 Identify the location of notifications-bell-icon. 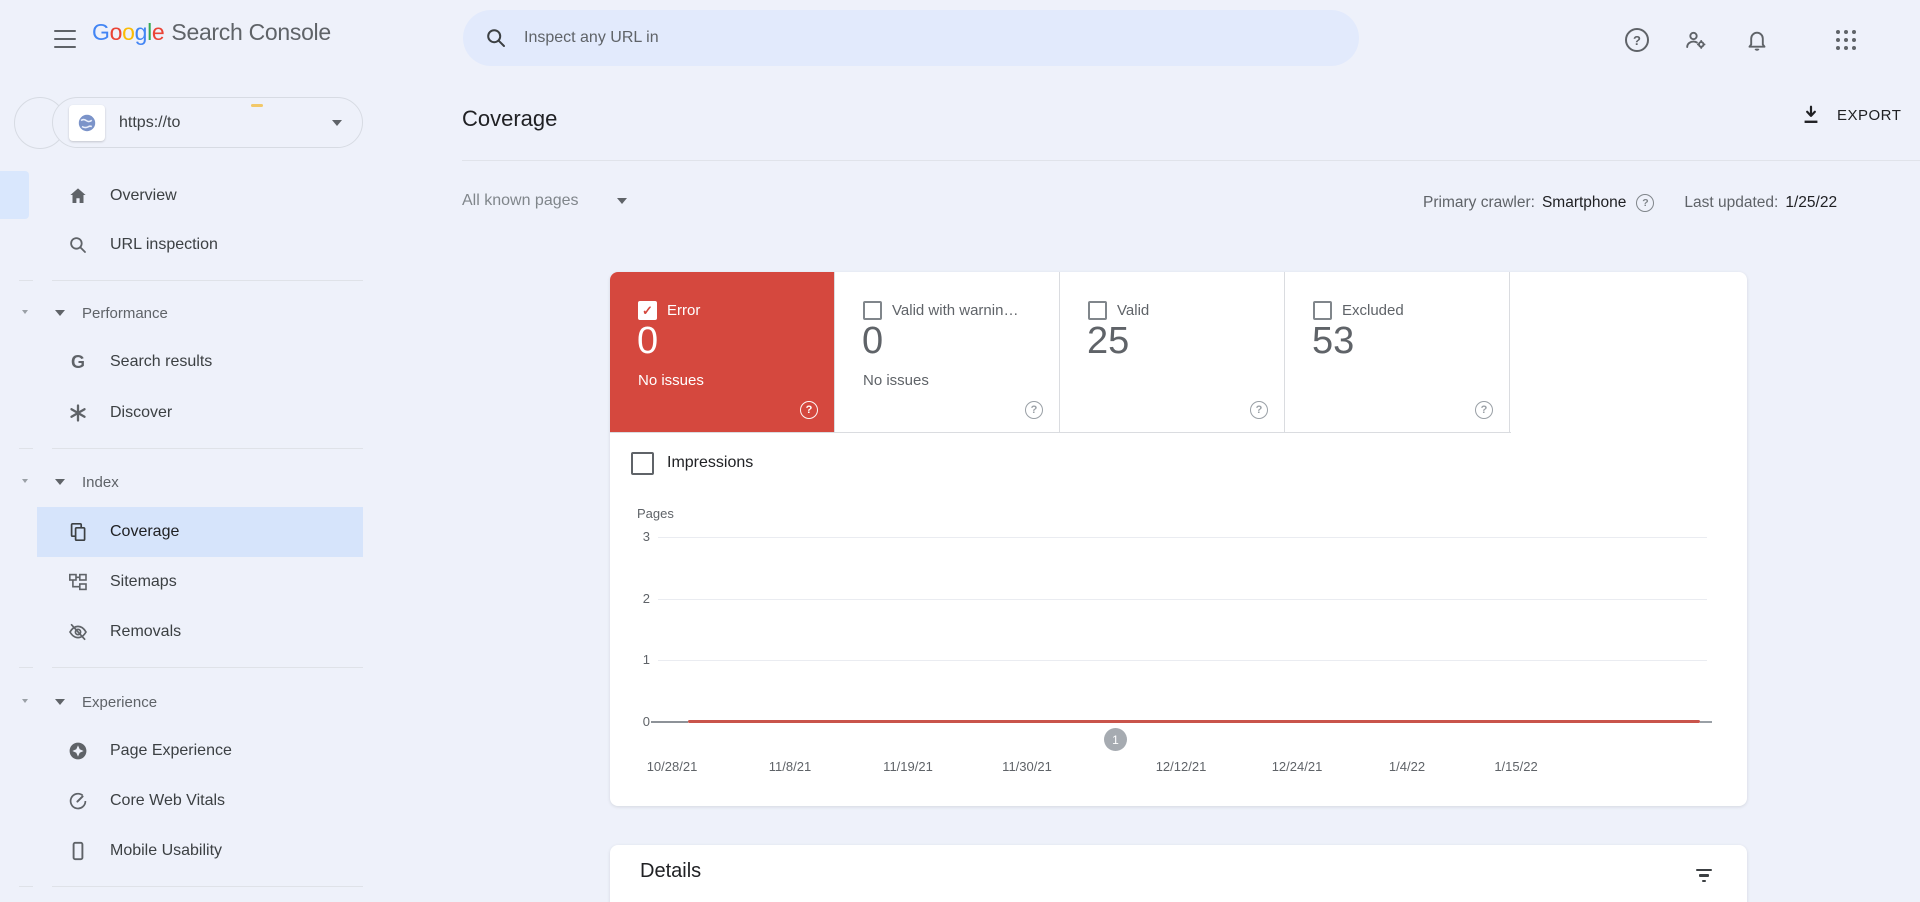
(1757, 40).